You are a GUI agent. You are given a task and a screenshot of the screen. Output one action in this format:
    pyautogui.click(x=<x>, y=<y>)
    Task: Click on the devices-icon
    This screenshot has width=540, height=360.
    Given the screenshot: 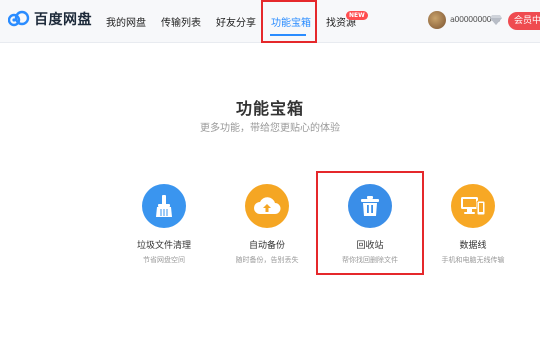 What is the action you would take?
    pyautogui.click(x=473, y=206)
    